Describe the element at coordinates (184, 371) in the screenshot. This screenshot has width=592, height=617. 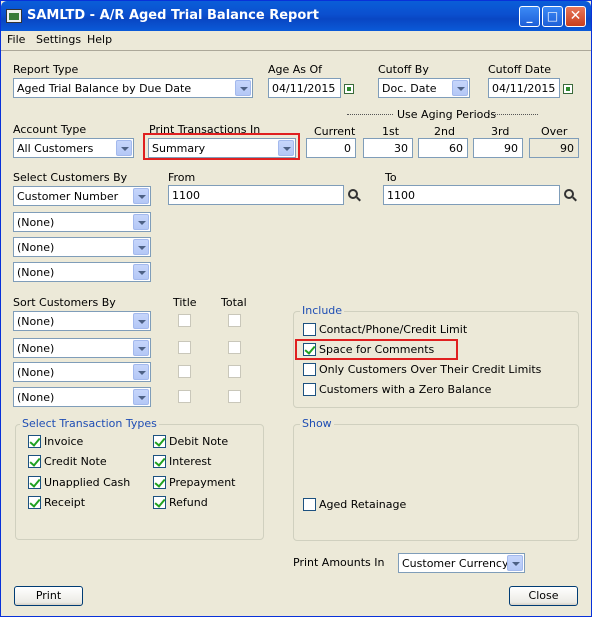
I see `sort-3-title-checkbox` at that location.